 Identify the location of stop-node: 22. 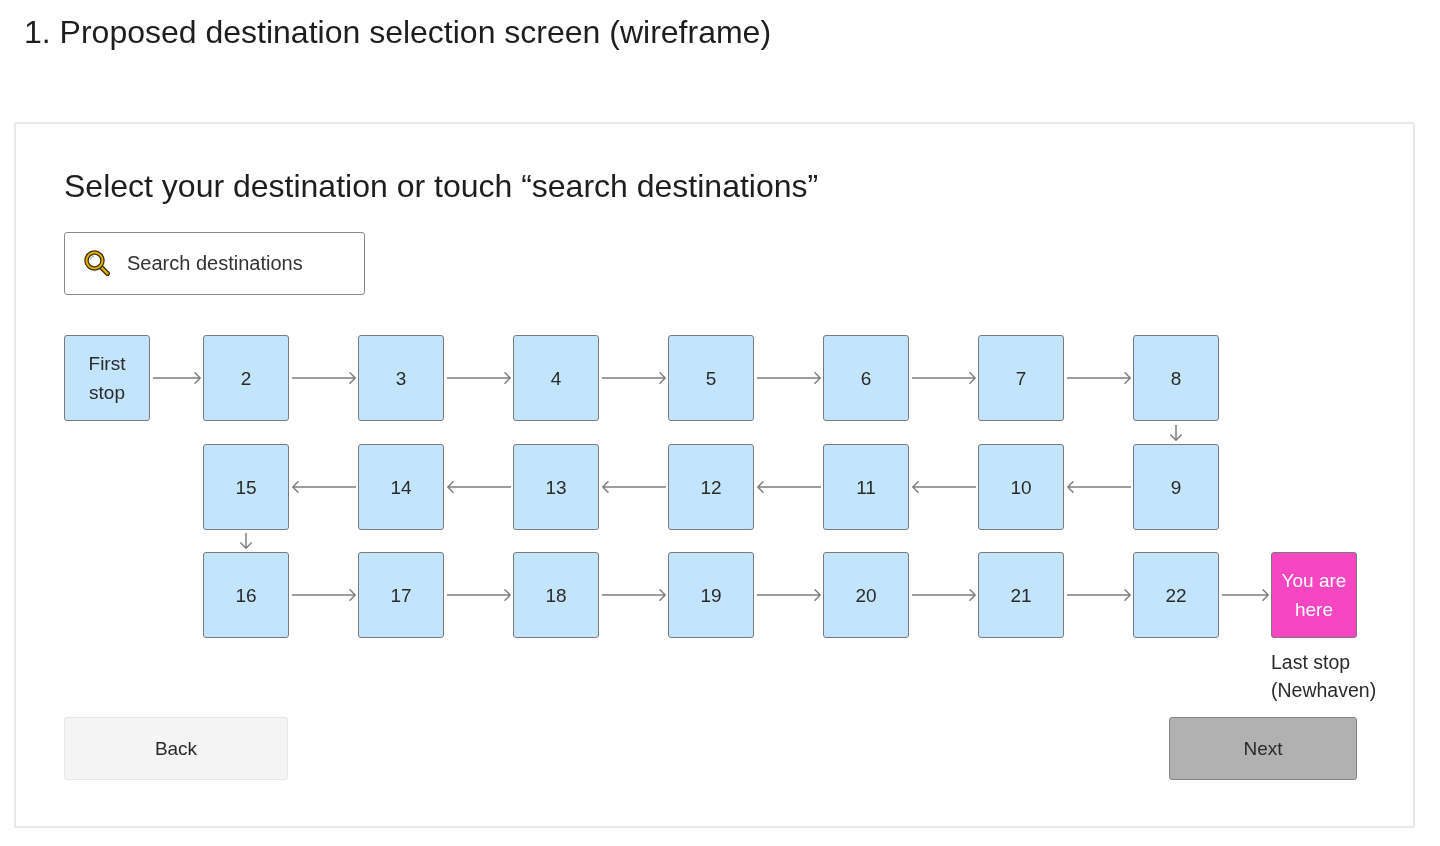
(1176, 595).